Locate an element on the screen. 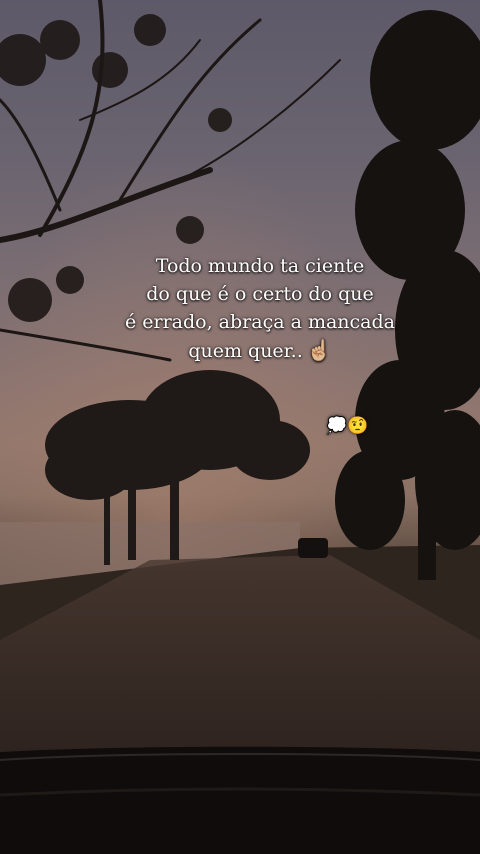 Image resolution: width=480 pixels, height=854 pixels. thought-bubble-raised-eyebrow-emoji-icon: 💭🤨 is located at coordinates (347, 426).